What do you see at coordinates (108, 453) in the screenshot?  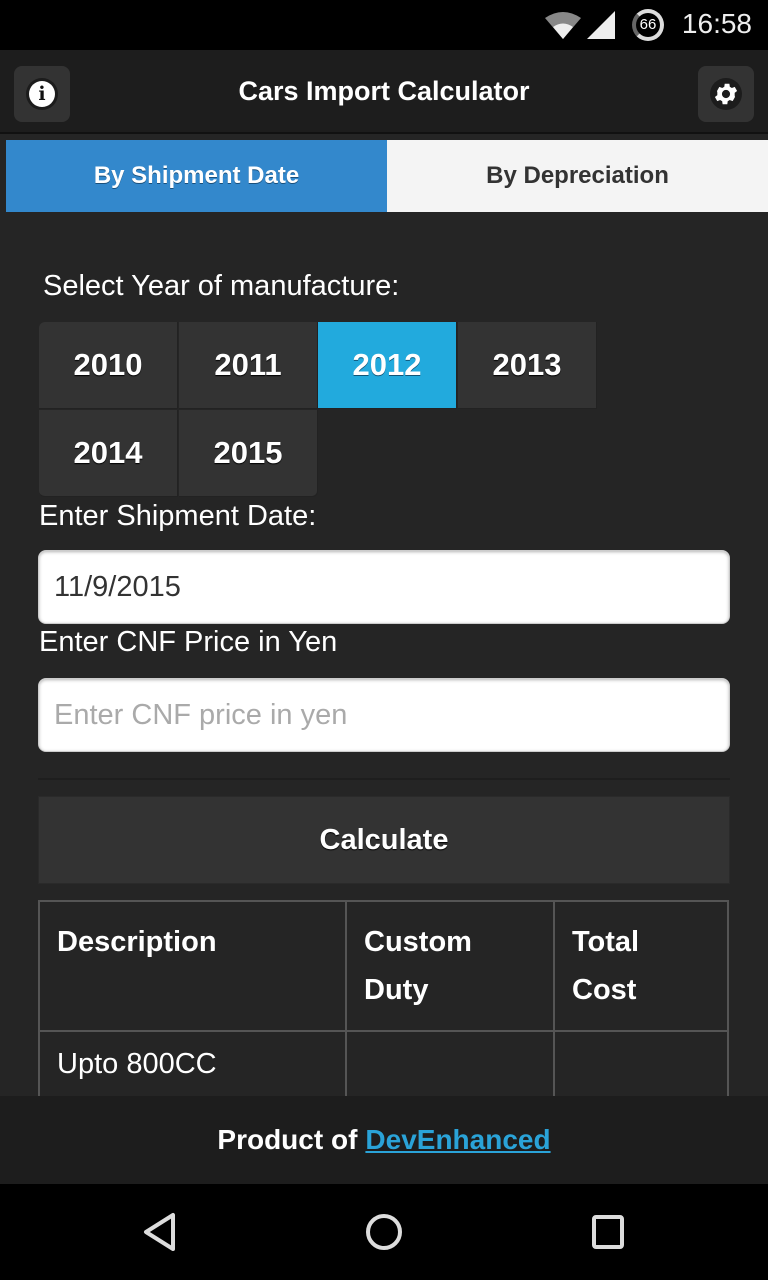 I see `year-option-2014: 2014` at bounding box center [108, 453].